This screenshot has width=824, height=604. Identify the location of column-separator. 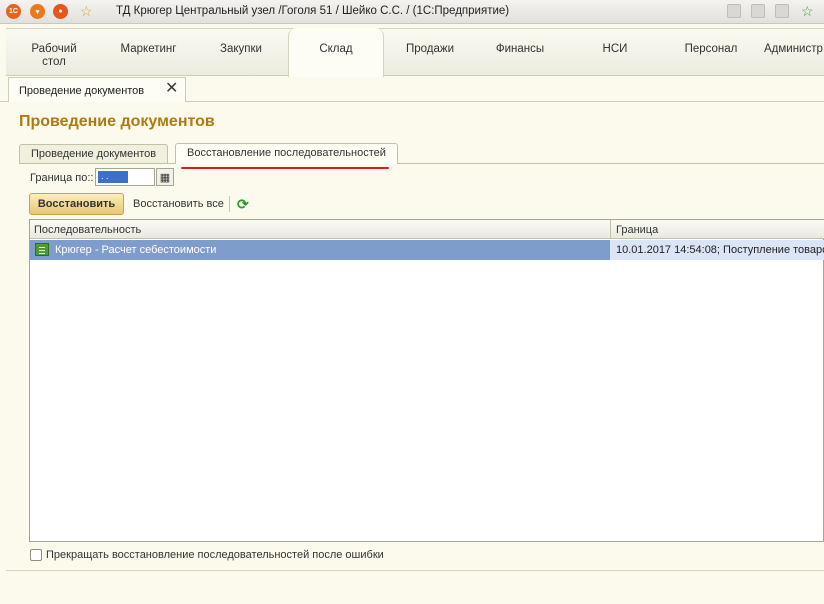
(610, 229).